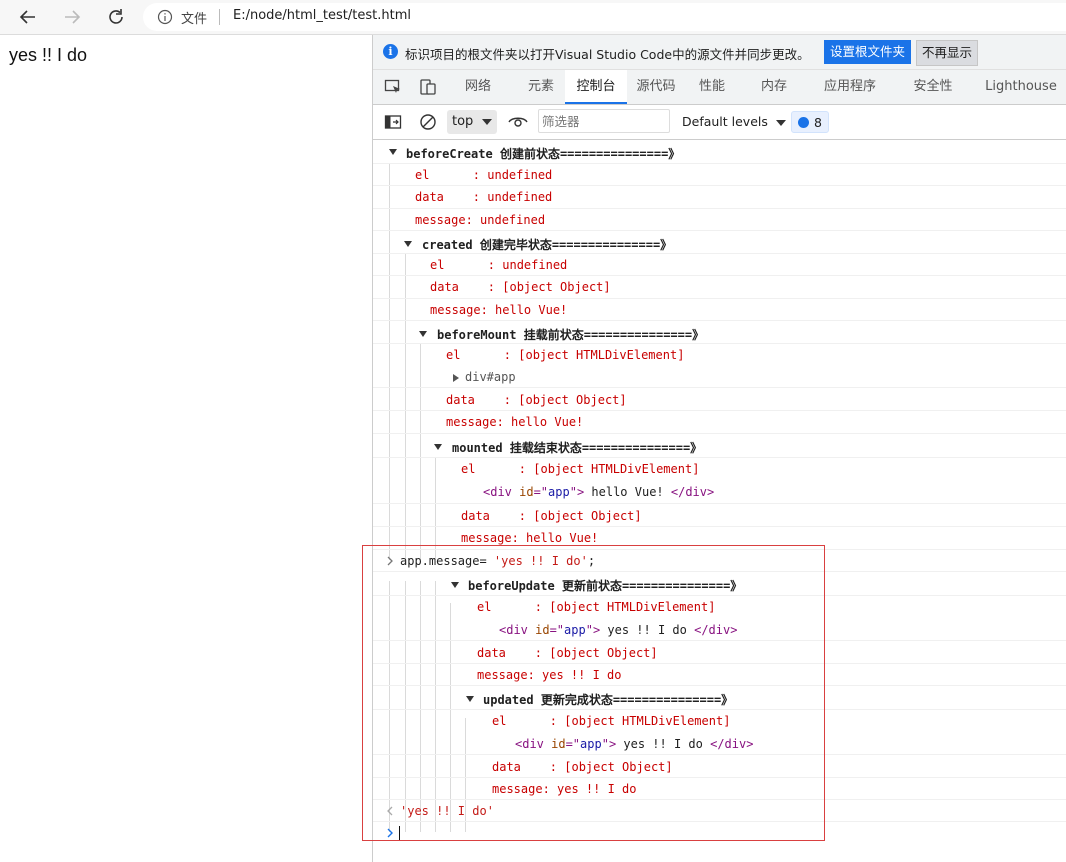 The image size is (1066, 862). Describe the element at coordinates (663, 744) in the screenshot. I see `html-text: yes !! I do` at that location.